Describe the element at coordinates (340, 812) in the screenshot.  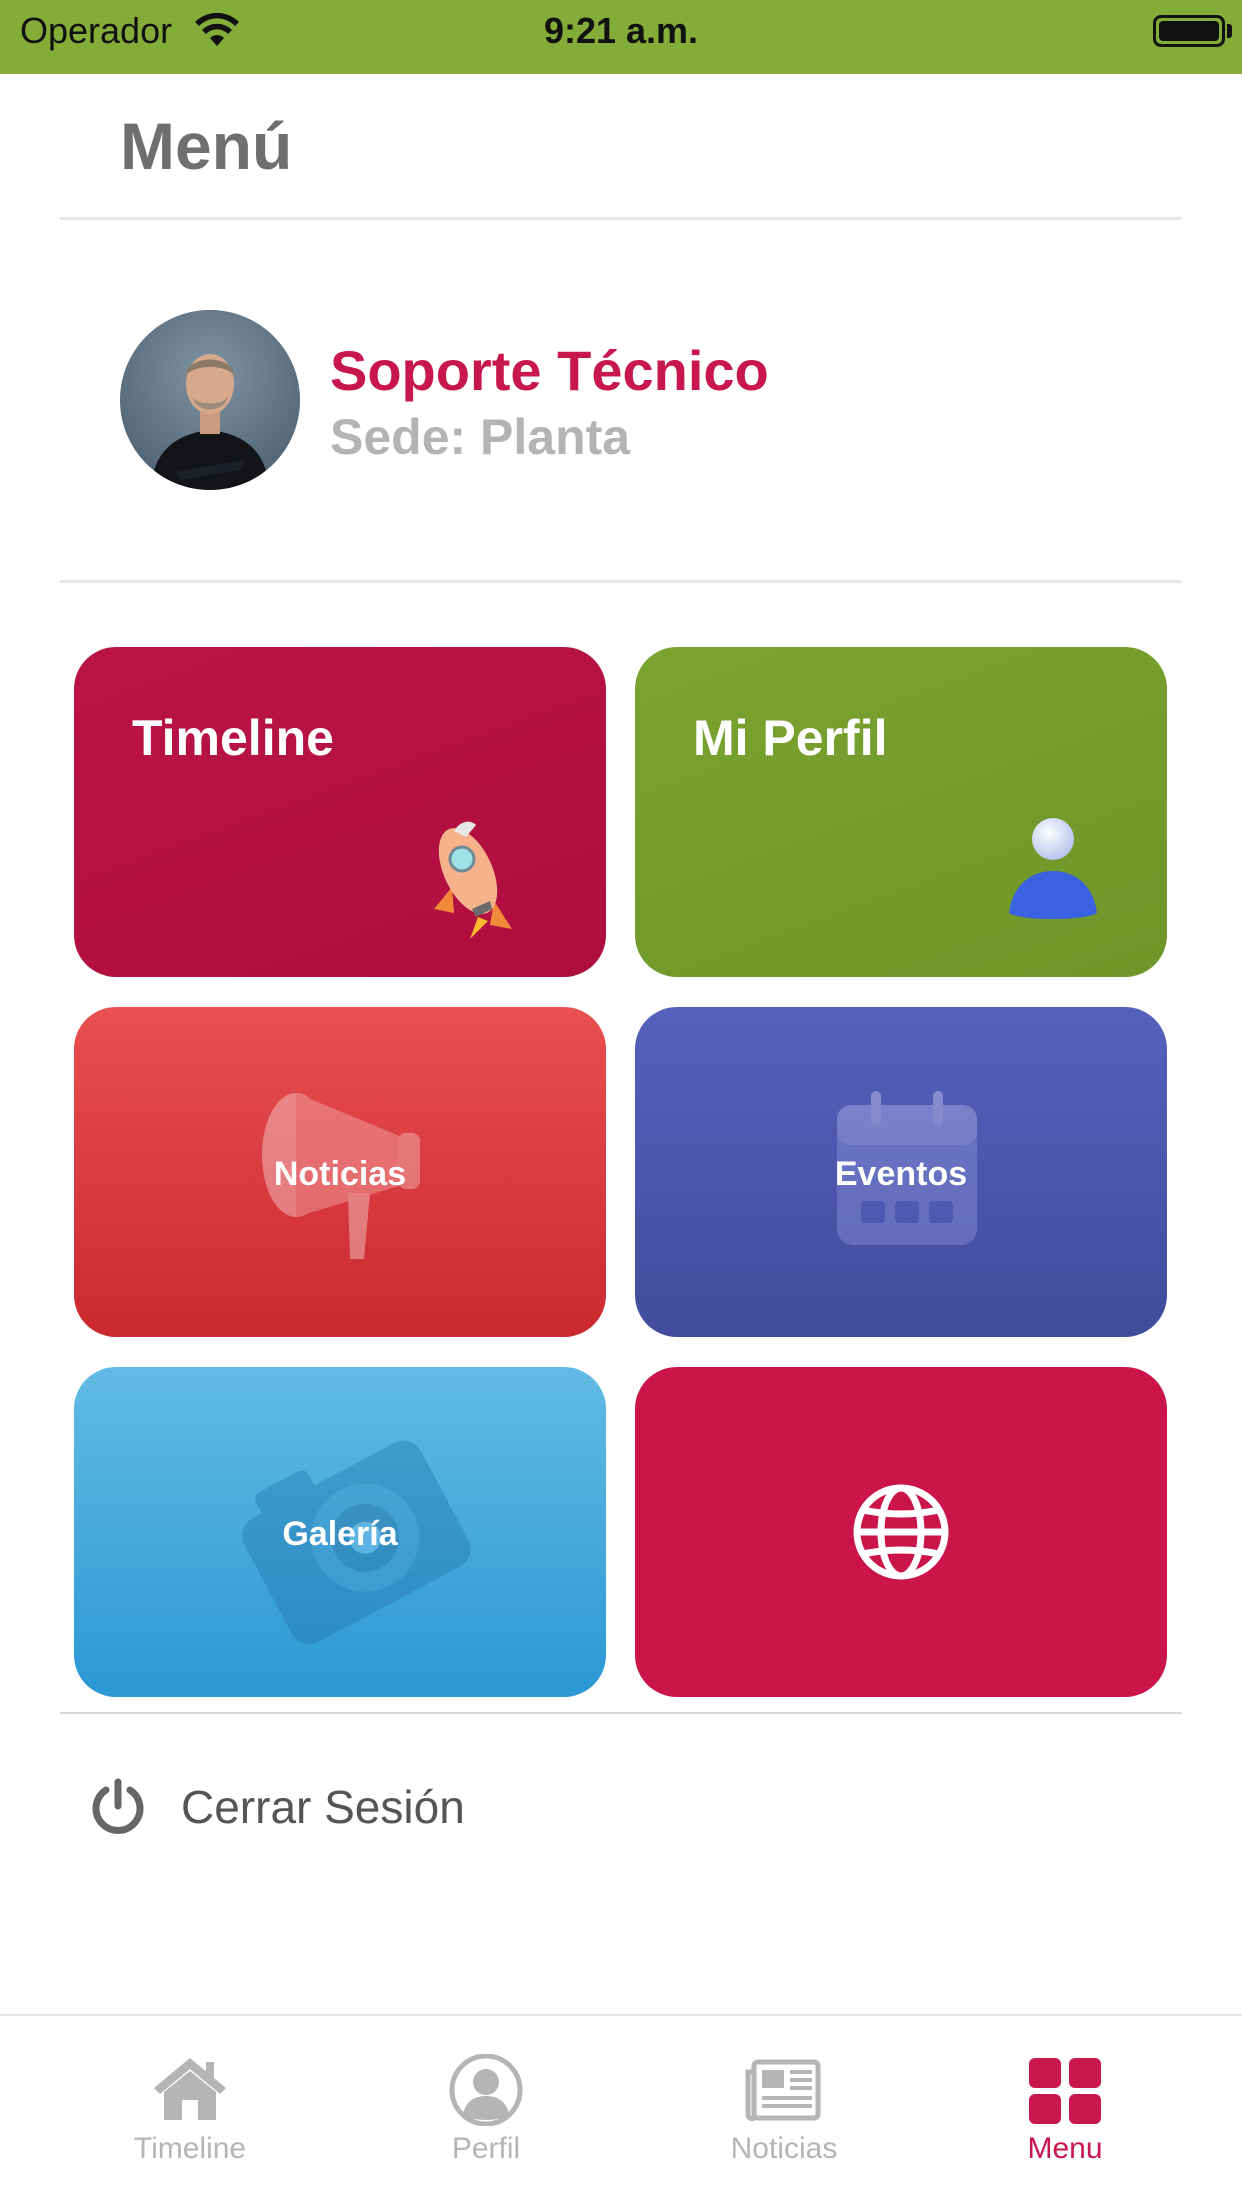
I see `tile-timeline: Timeline` at that location.